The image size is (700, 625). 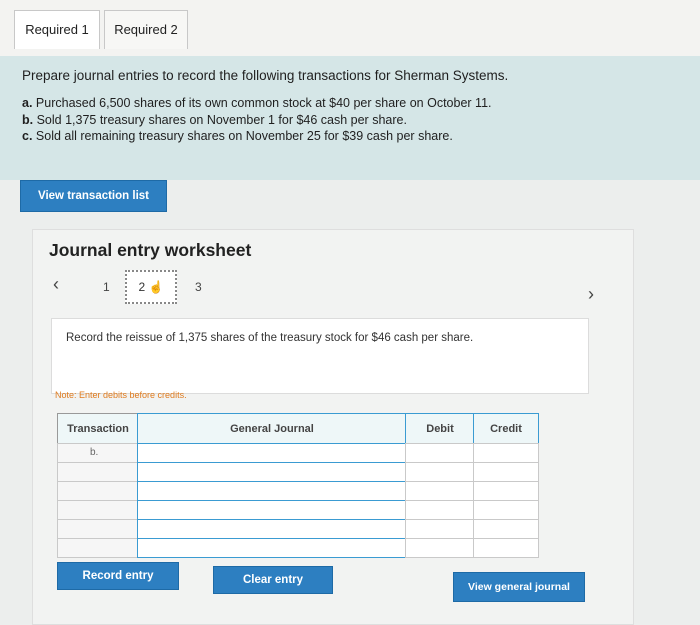 I want to click on column-label: Transaction, so click(x=98, y=429).